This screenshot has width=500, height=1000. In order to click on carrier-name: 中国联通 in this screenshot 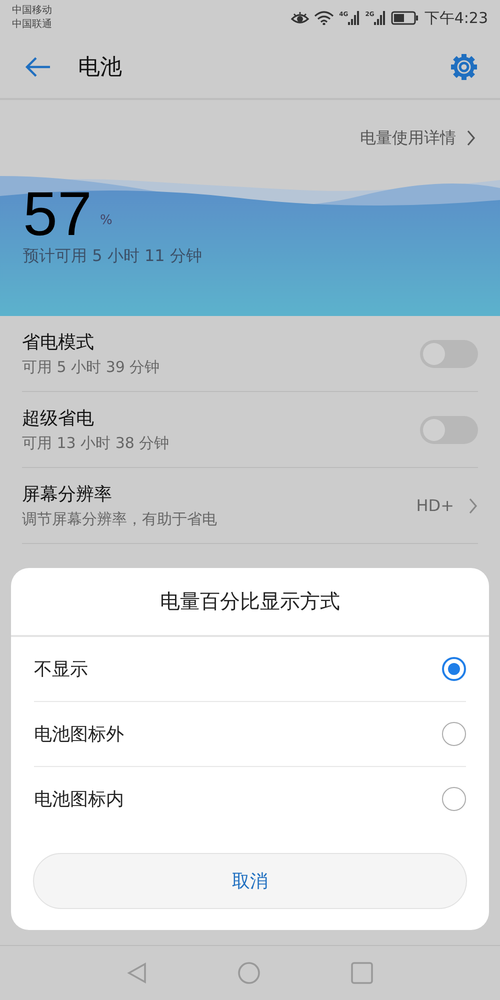, I will do `click(32, 25)`.